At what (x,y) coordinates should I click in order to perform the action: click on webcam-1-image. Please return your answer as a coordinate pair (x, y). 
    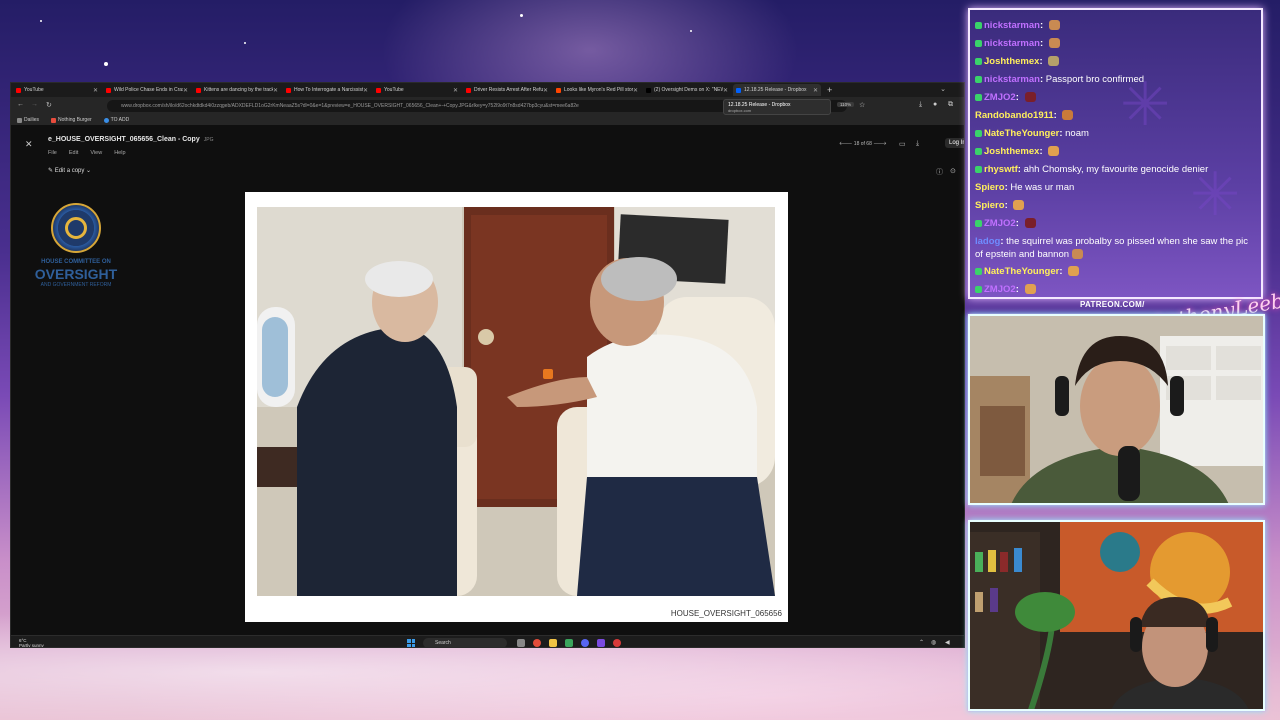
    Looking at the image, I should click on (1116, 409).